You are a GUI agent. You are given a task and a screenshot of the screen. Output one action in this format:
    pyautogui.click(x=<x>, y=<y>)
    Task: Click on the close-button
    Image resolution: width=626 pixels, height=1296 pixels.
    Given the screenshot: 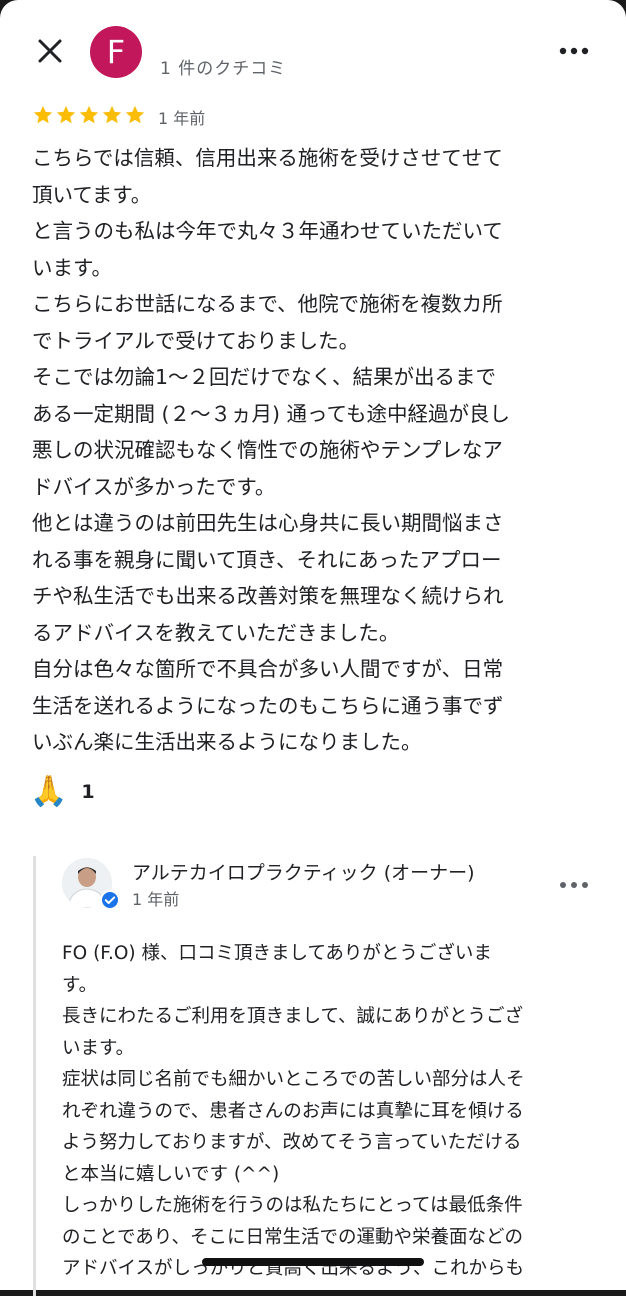 What is the action you would take?
    pyautogui.click(x=50, y=51)
    